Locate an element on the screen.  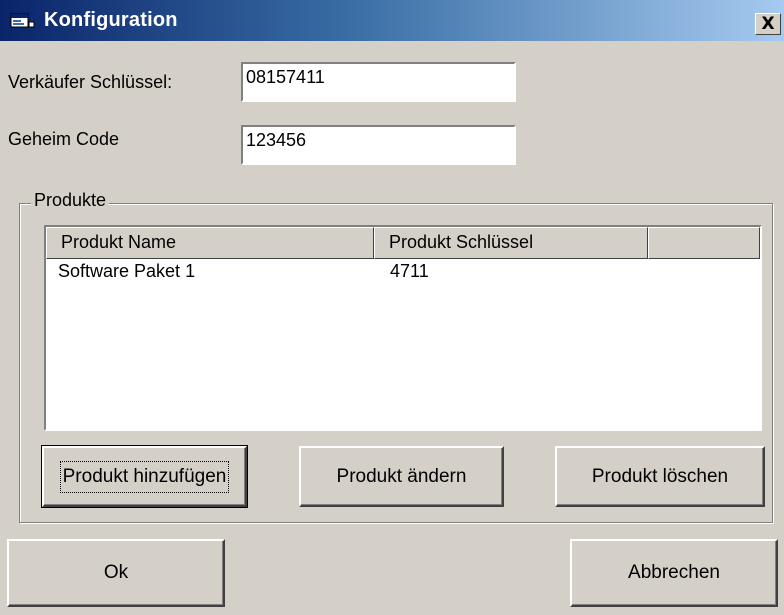
list-item: Software Paket 1 4711 is located at coordinates (403, 273).